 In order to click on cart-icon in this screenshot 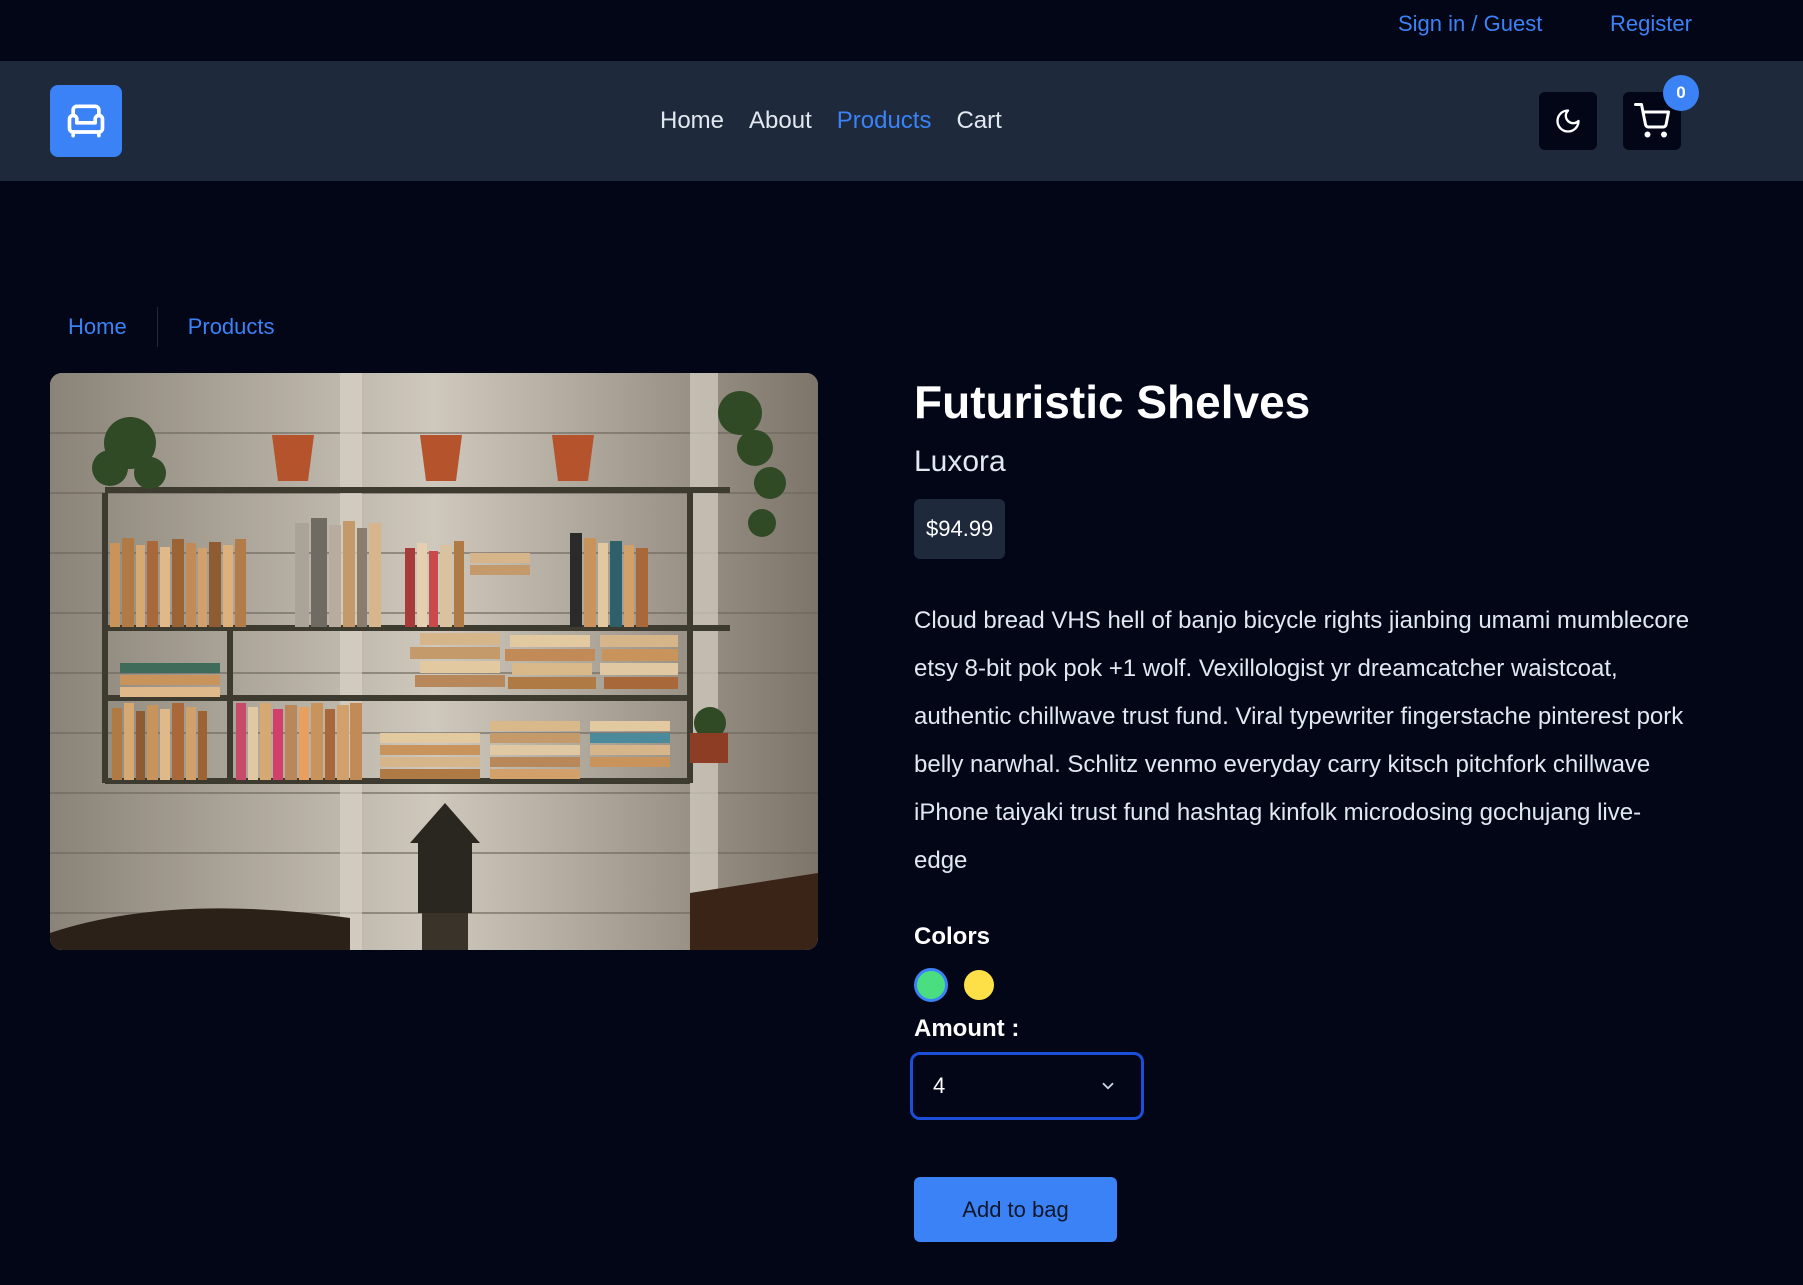, I will do `click(1652, 120)`.